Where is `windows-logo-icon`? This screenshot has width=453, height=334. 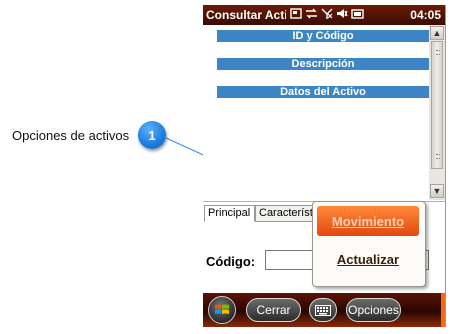
windows-logo-icon is located at coordinates (222, 309).